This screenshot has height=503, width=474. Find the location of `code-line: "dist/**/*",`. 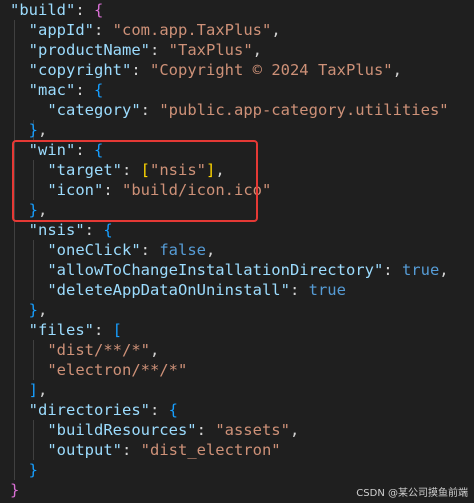

code-line: "dist/**/*", is located at coordinates (103, 350).